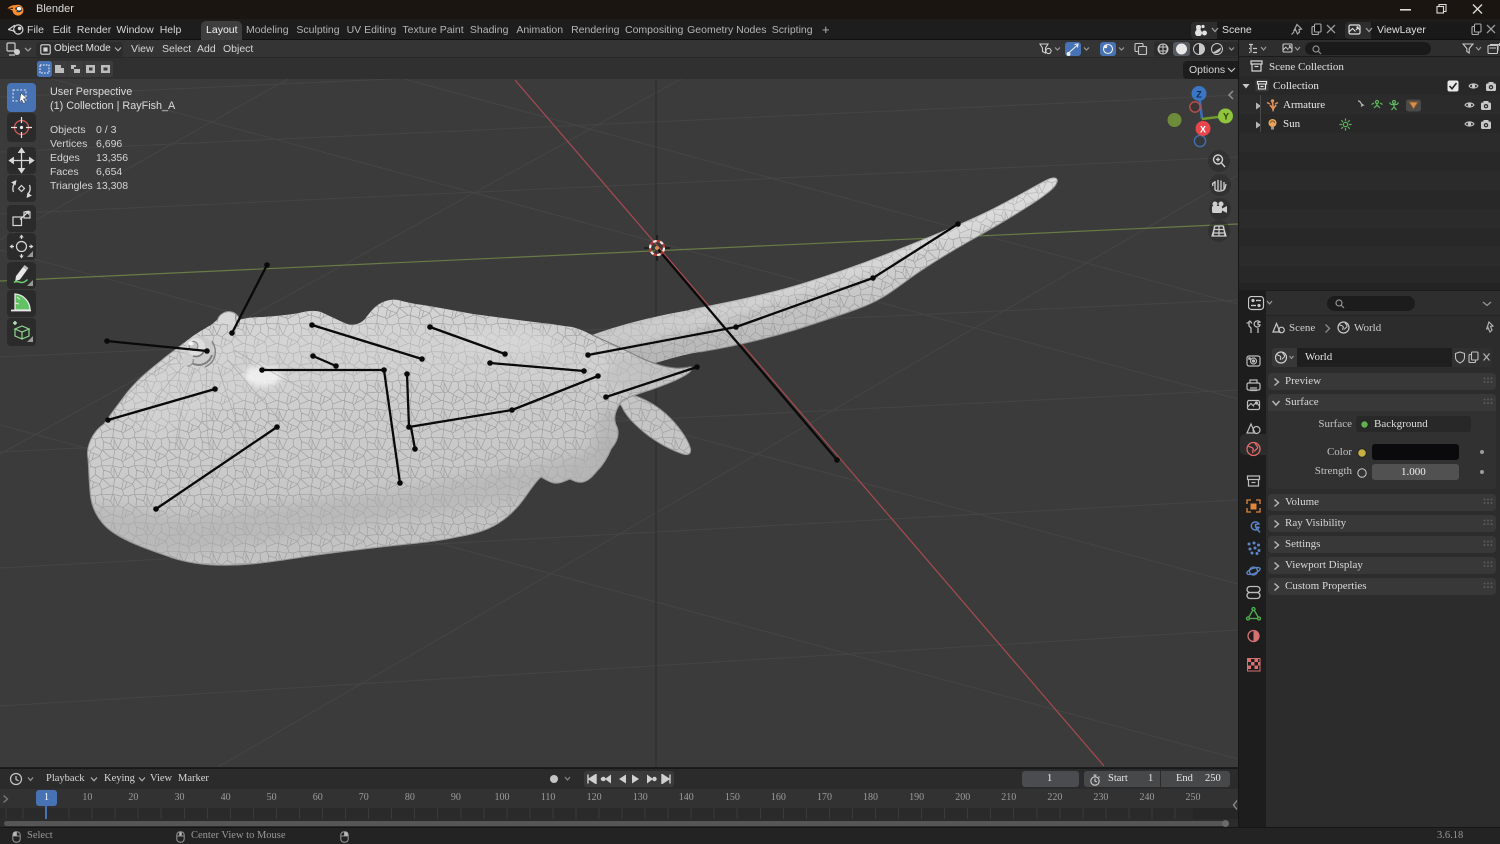 Image resolution: width=1500 pixels, height=844 pixels. What do you see at coordinates (1199, 95) in the screenshot?
I see `svg-text: Z` at bounding box center [1199, 95].